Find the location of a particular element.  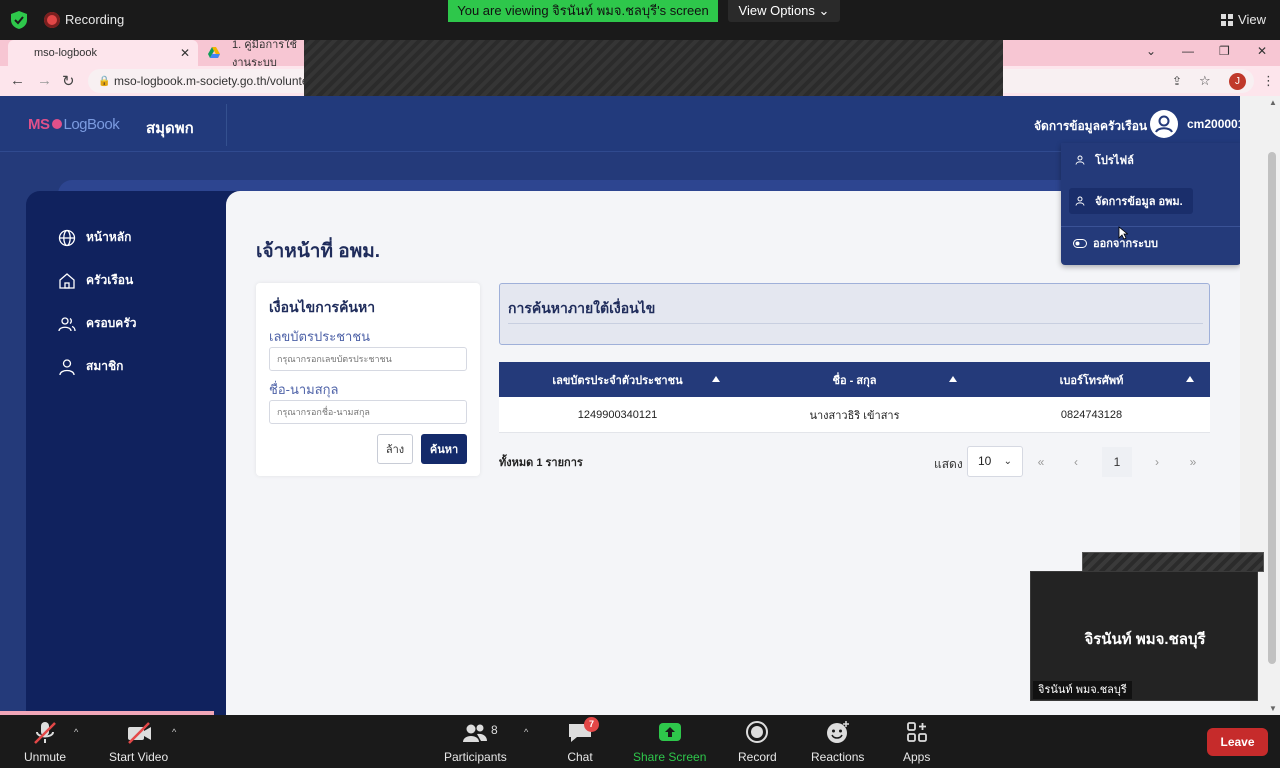

prev-page-button: ‹ is located at coordinates (1076, 462).